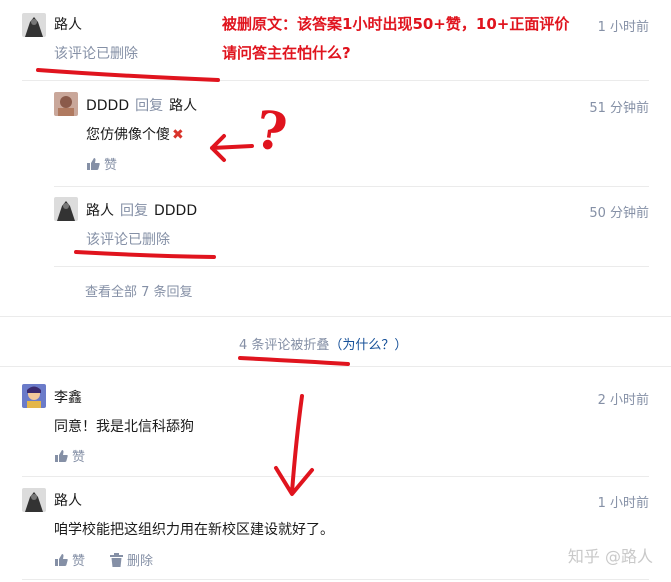  Describe the element at coordinates (368, 345) in the screenshot. I see `why-link: （为什么？）` at that location.